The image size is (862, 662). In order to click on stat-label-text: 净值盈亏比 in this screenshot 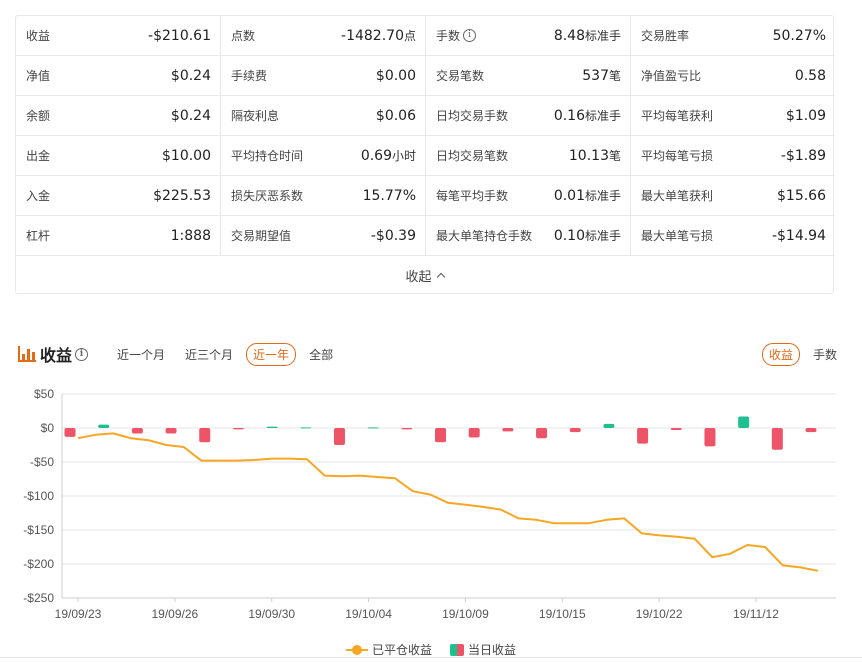, I will do `click(671, 76)`.